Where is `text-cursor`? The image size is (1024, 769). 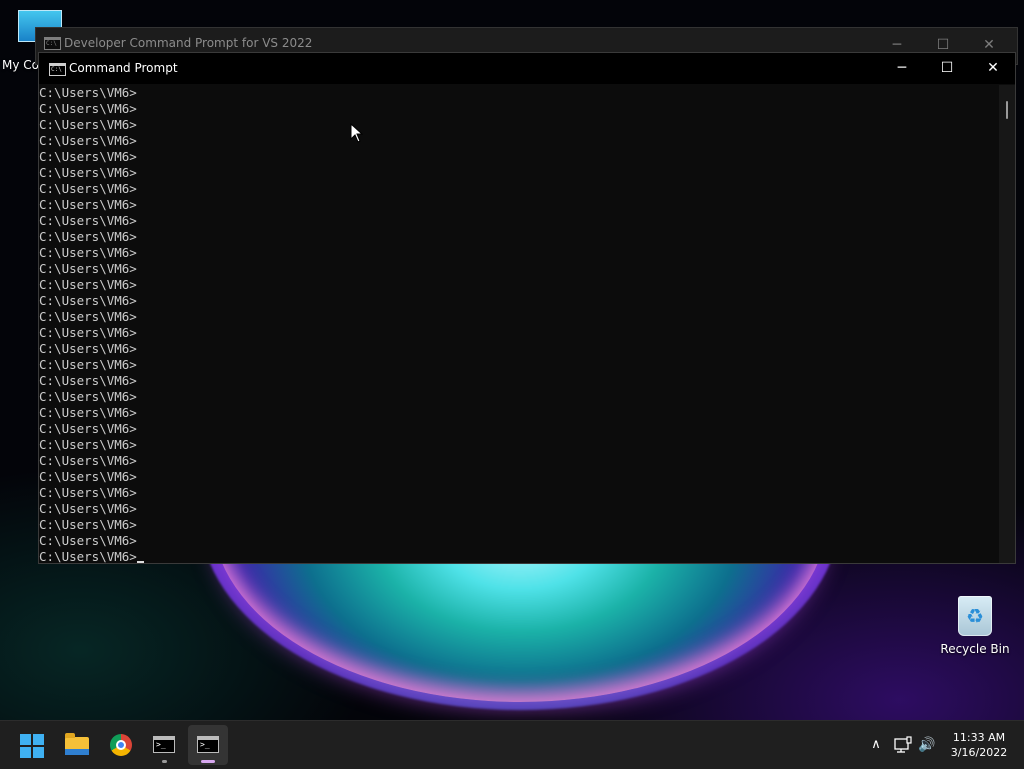 text-cursor is located at coordinates (140, 562).